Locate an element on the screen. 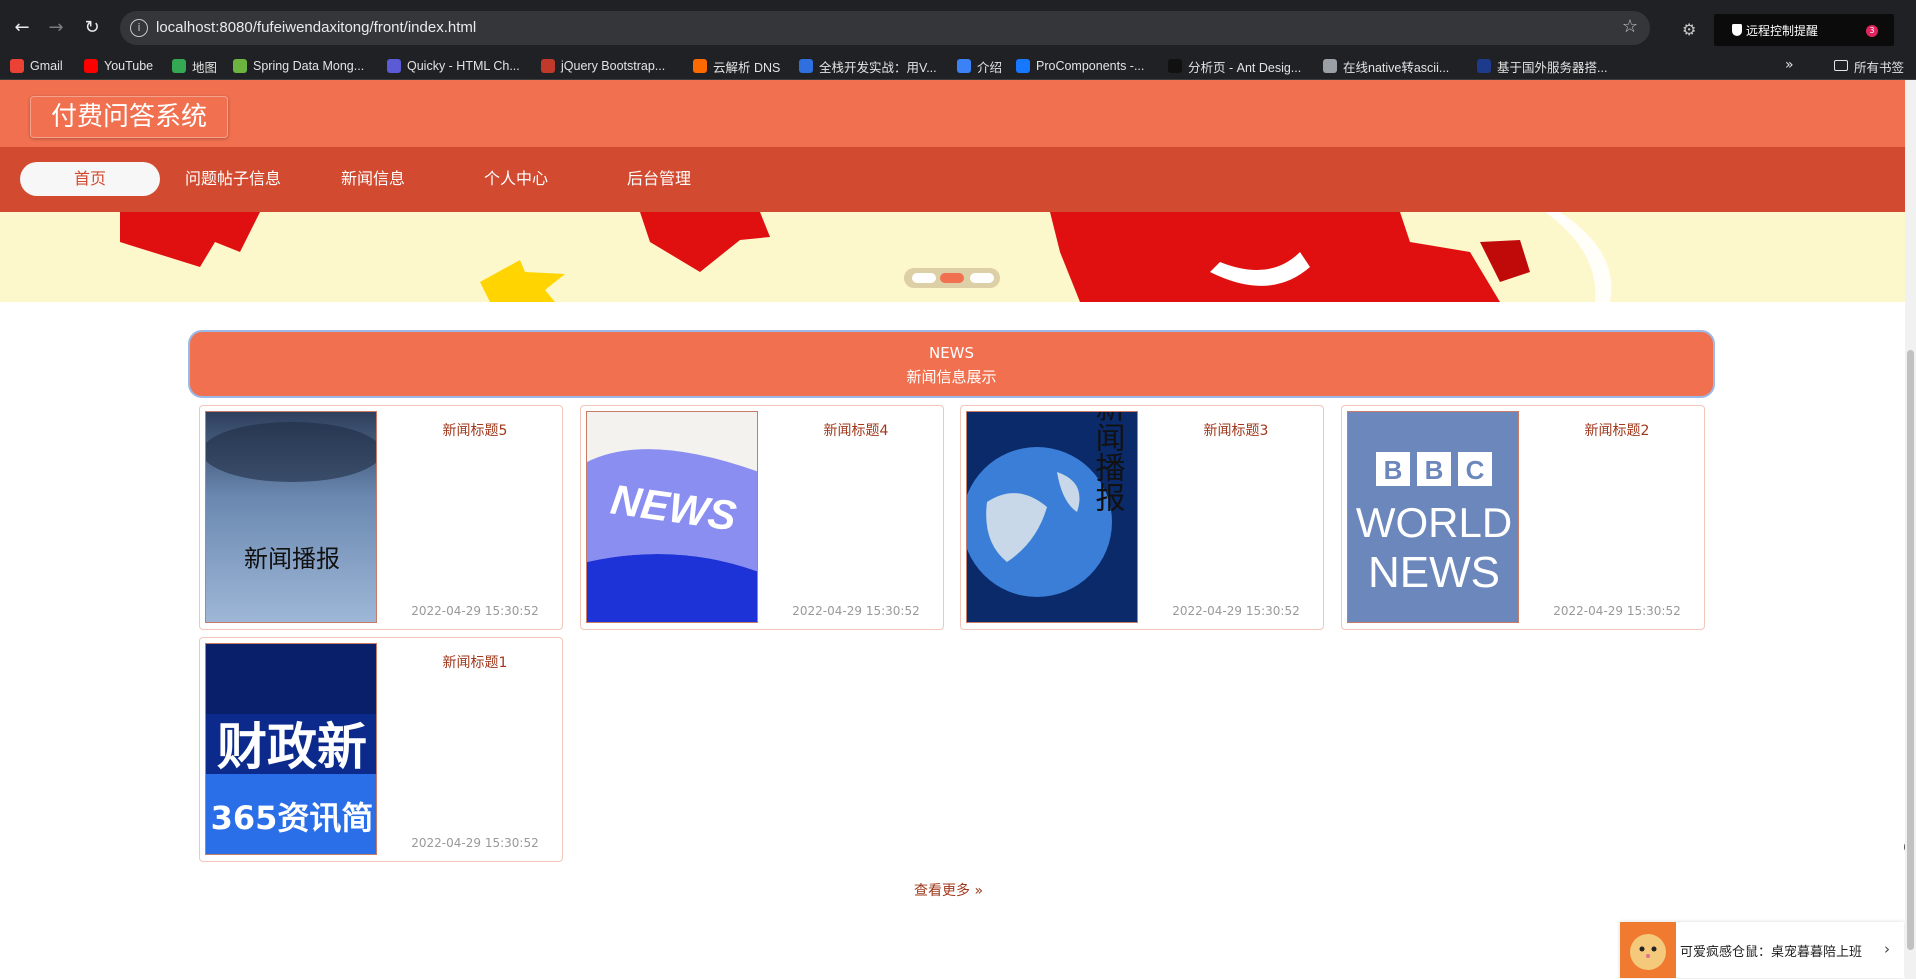 The height and width of the screenshot is (979, 1916). news-card: 财政新 365资讯简 新闻标题1 2022-04-29 15:30:52 is located at coordinates (381, 749).